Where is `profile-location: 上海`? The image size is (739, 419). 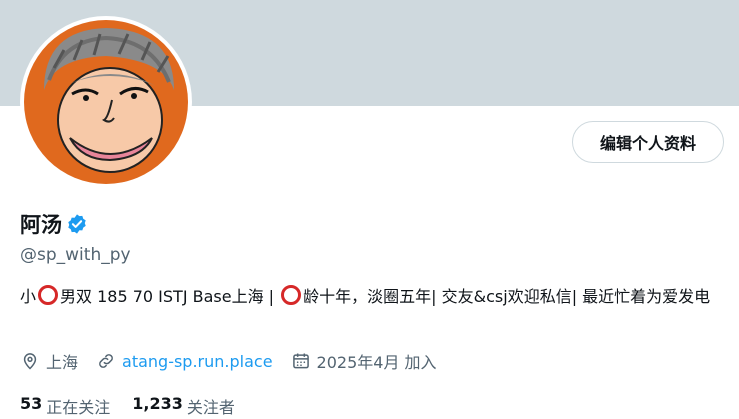
profile-location: 上海 is located at coordinates (49, 361).